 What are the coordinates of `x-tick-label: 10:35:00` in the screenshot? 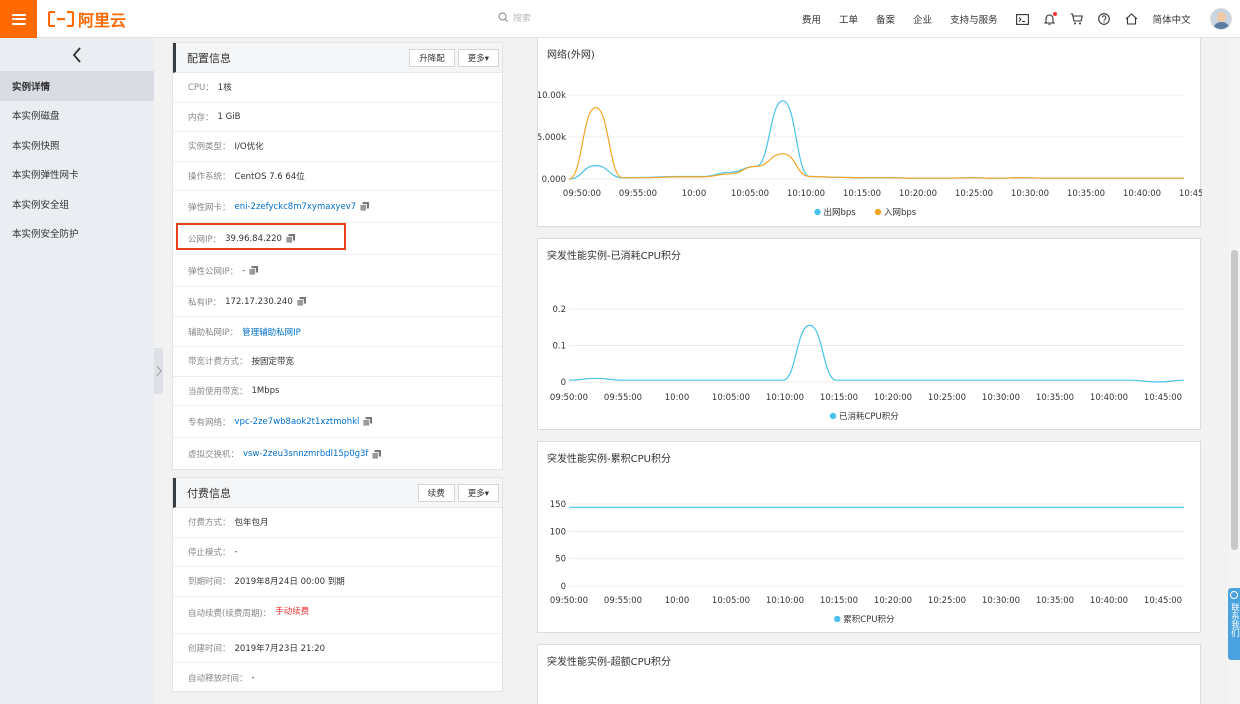 It's located at (1086, 194).